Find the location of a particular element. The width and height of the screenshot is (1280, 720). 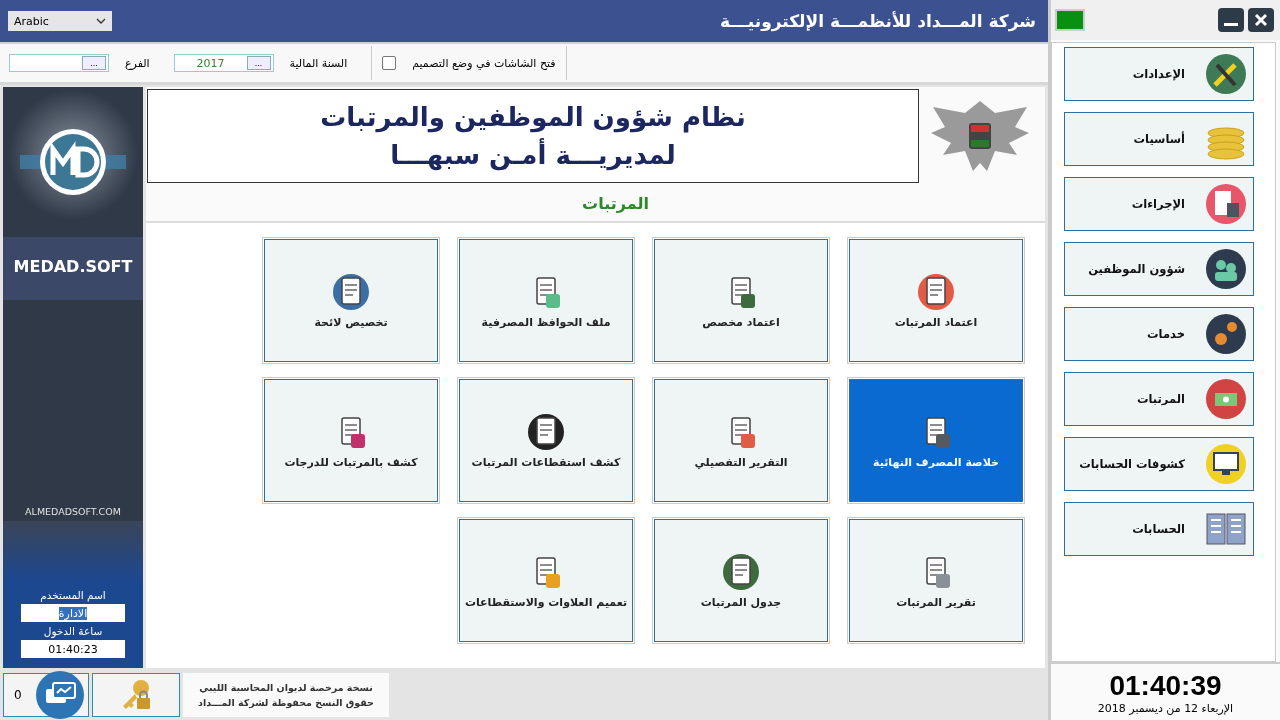

menu-tile: خلاصة المصرف النهائية is located at coordinates (936, 440).